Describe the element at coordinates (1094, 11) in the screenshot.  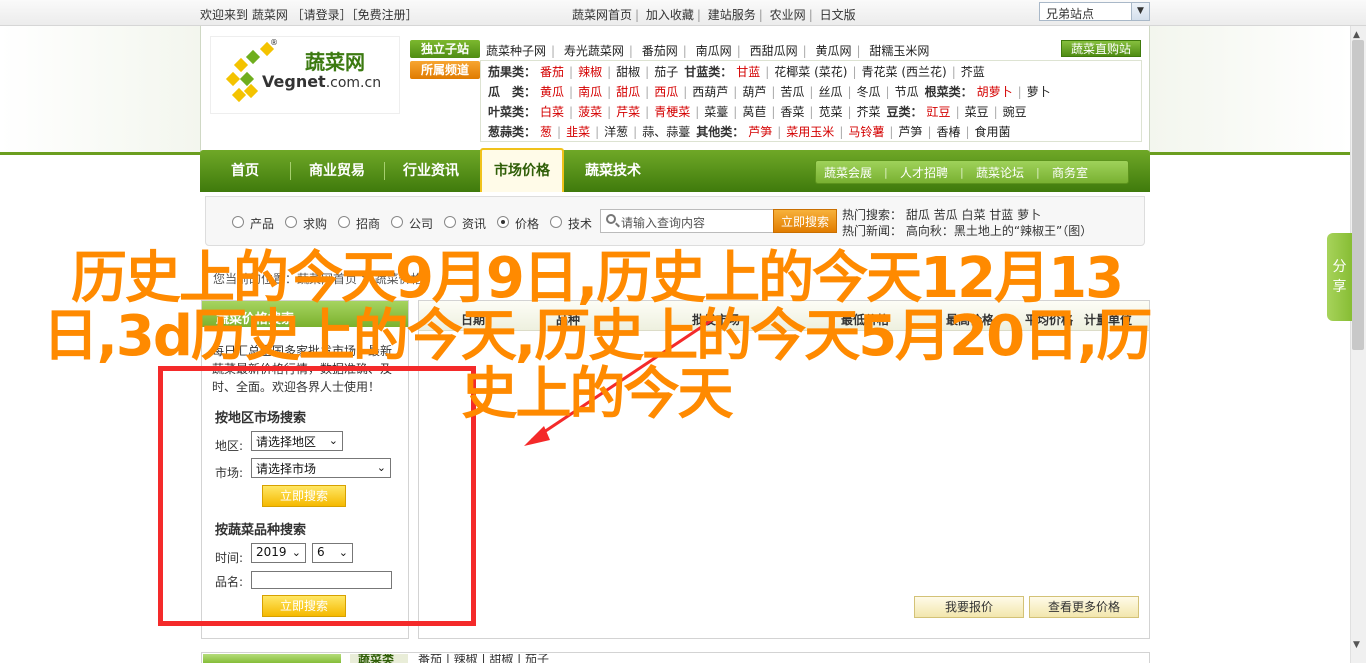
I see `sister-sites-select: 兄弟站点 ▼` at that location.